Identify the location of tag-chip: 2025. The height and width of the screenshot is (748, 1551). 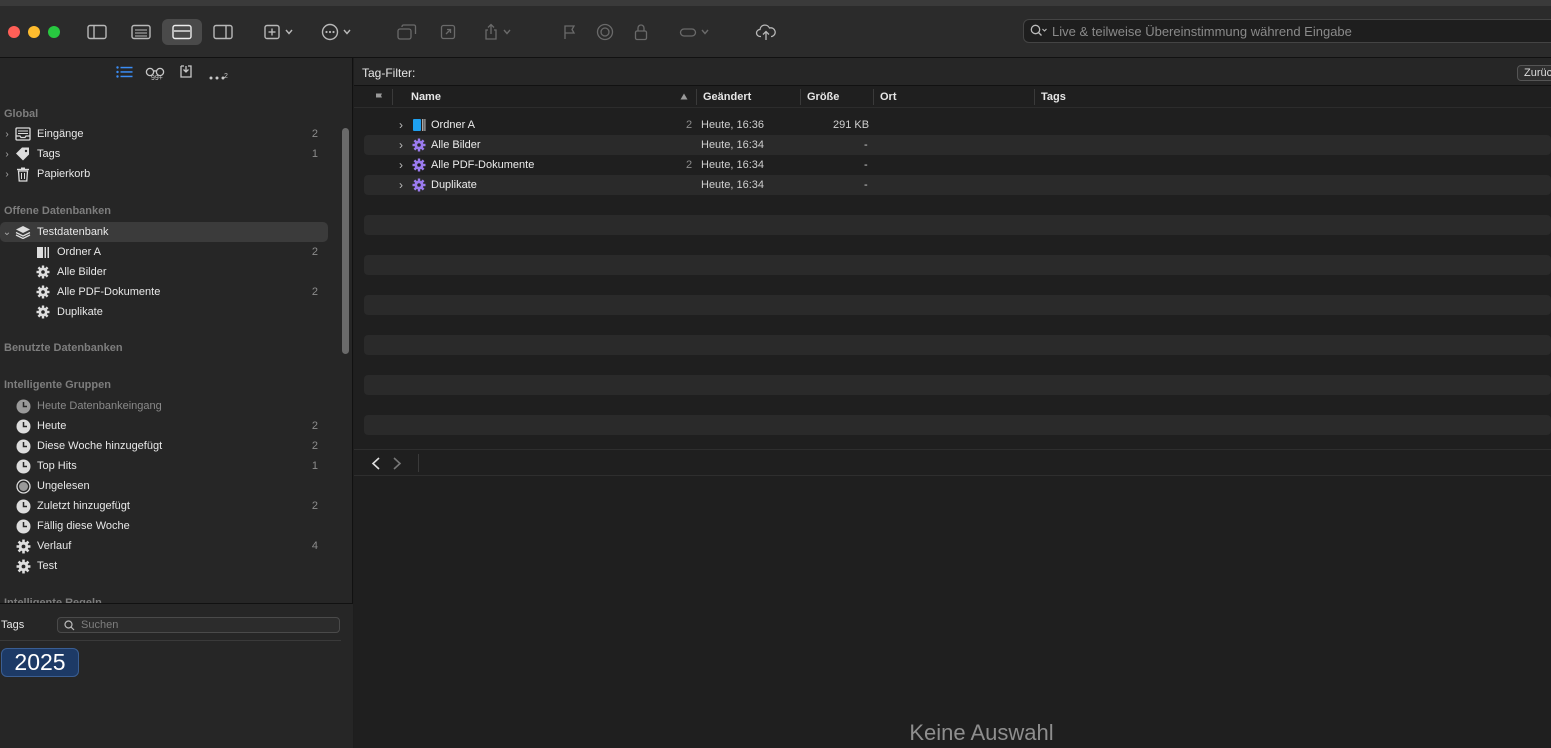
(40, 662).